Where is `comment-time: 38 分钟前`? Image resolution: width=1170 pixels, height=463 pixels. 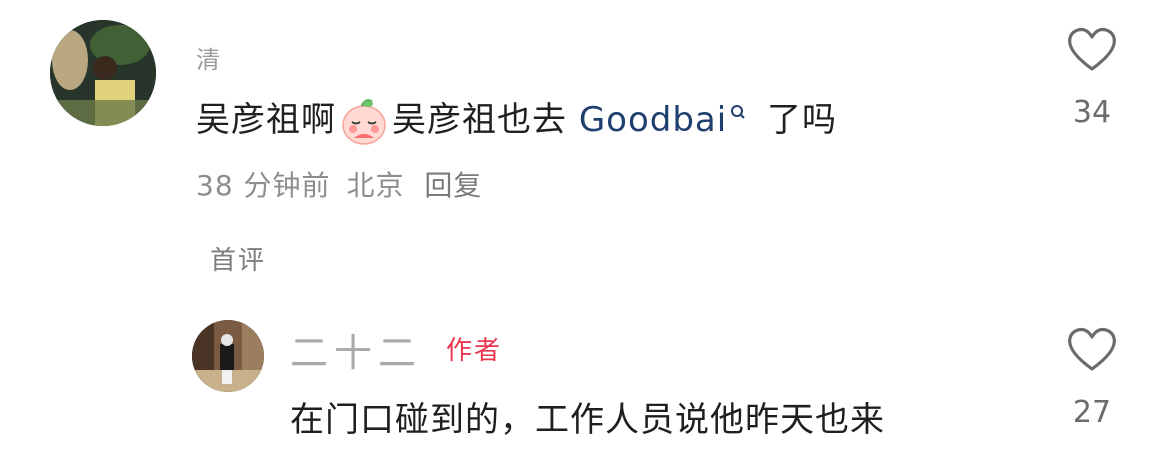 comment-time: 38 分钟前 is located at coordinates (263, 185).